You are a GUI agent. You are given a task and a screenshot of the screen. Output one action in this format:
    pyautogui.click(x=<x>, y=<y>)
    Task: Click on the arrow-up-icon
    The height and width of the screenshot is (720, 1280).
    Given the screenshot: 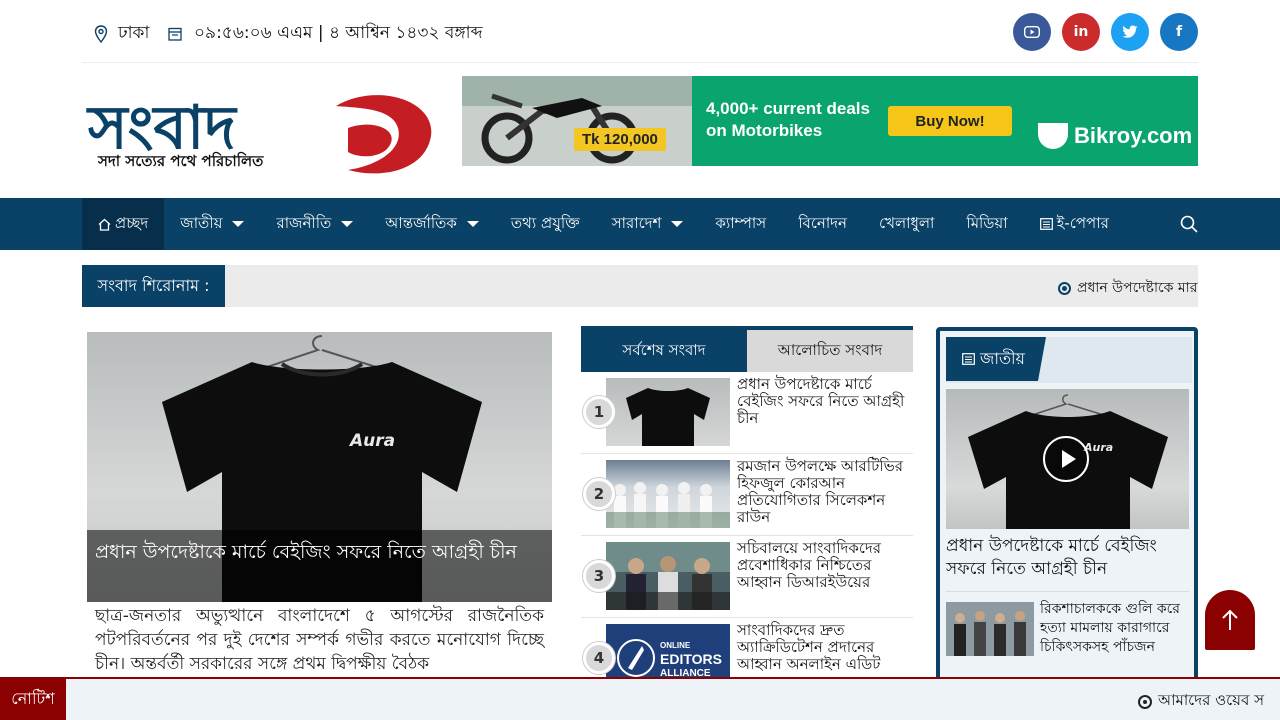 What is the action you would take?
    pyautogui.click(x=1230, y=619)
    